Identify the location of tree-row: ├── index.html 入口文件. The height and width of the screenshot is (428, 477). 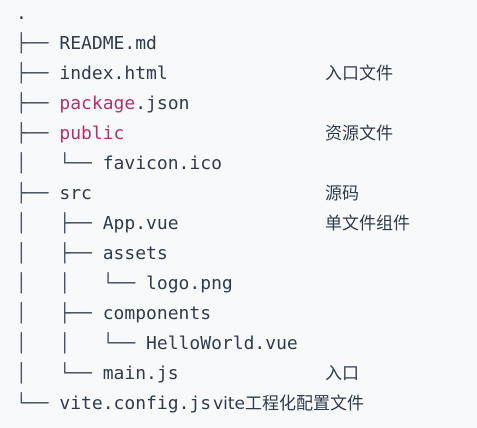
(204, 74).